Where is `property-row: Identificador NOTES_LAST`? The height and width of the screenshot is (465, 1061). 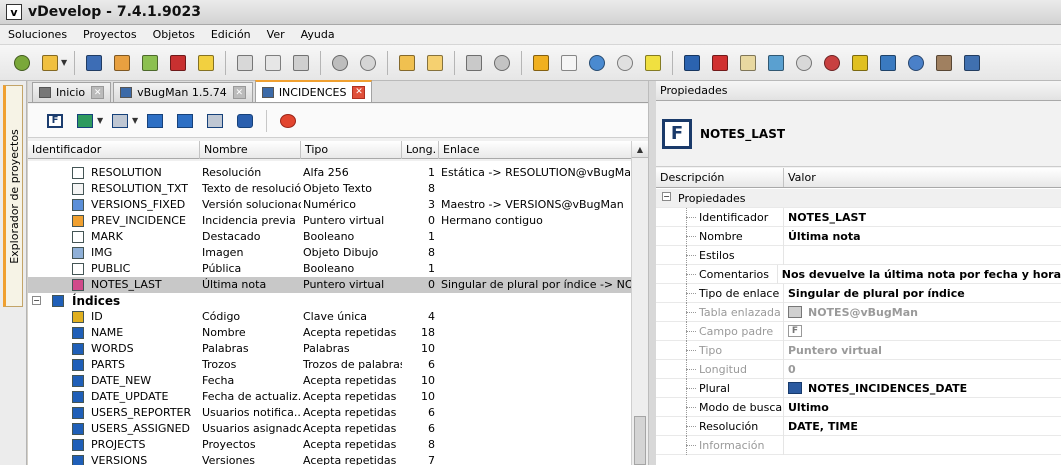
property-row: Identificador NOTES_LAST is located at coordinates (858, 217).